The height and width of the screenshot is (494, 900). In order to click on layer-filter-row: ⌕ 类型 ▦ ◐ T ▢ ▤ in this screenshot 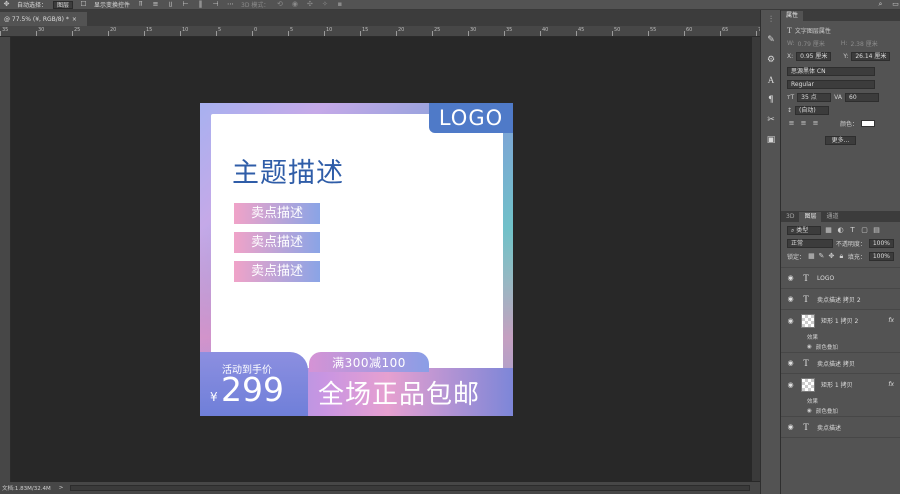, I will do `click(840, 230)`.